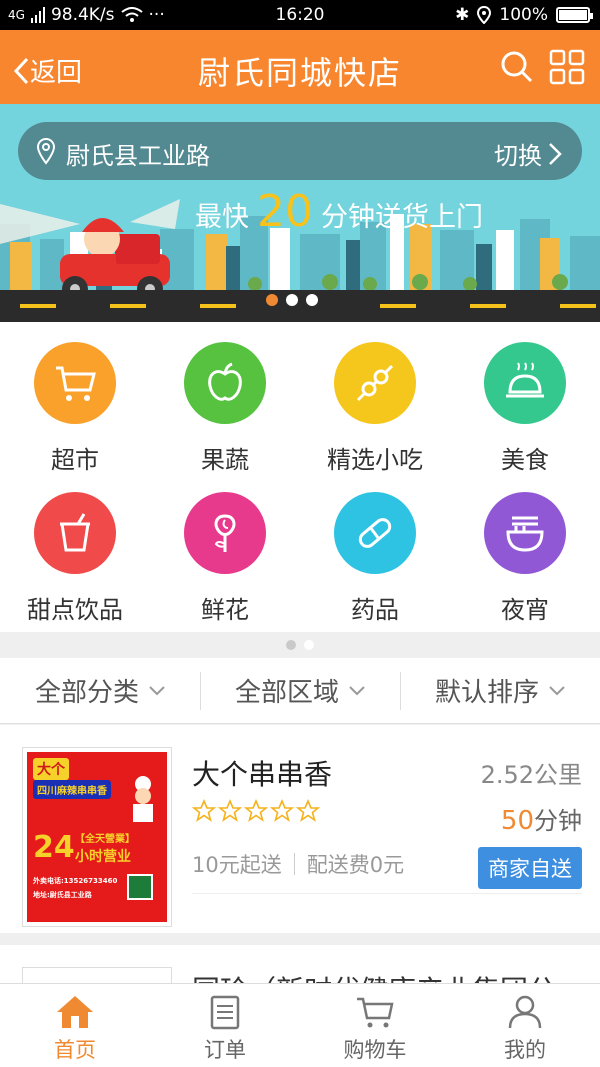 The width and height of the screenshot is (600, 1067). What do you see at coordinates (530, 868) in the screenshot?
I see `delivery-type-badge: 商家自送` at bounding box center [530, 868].